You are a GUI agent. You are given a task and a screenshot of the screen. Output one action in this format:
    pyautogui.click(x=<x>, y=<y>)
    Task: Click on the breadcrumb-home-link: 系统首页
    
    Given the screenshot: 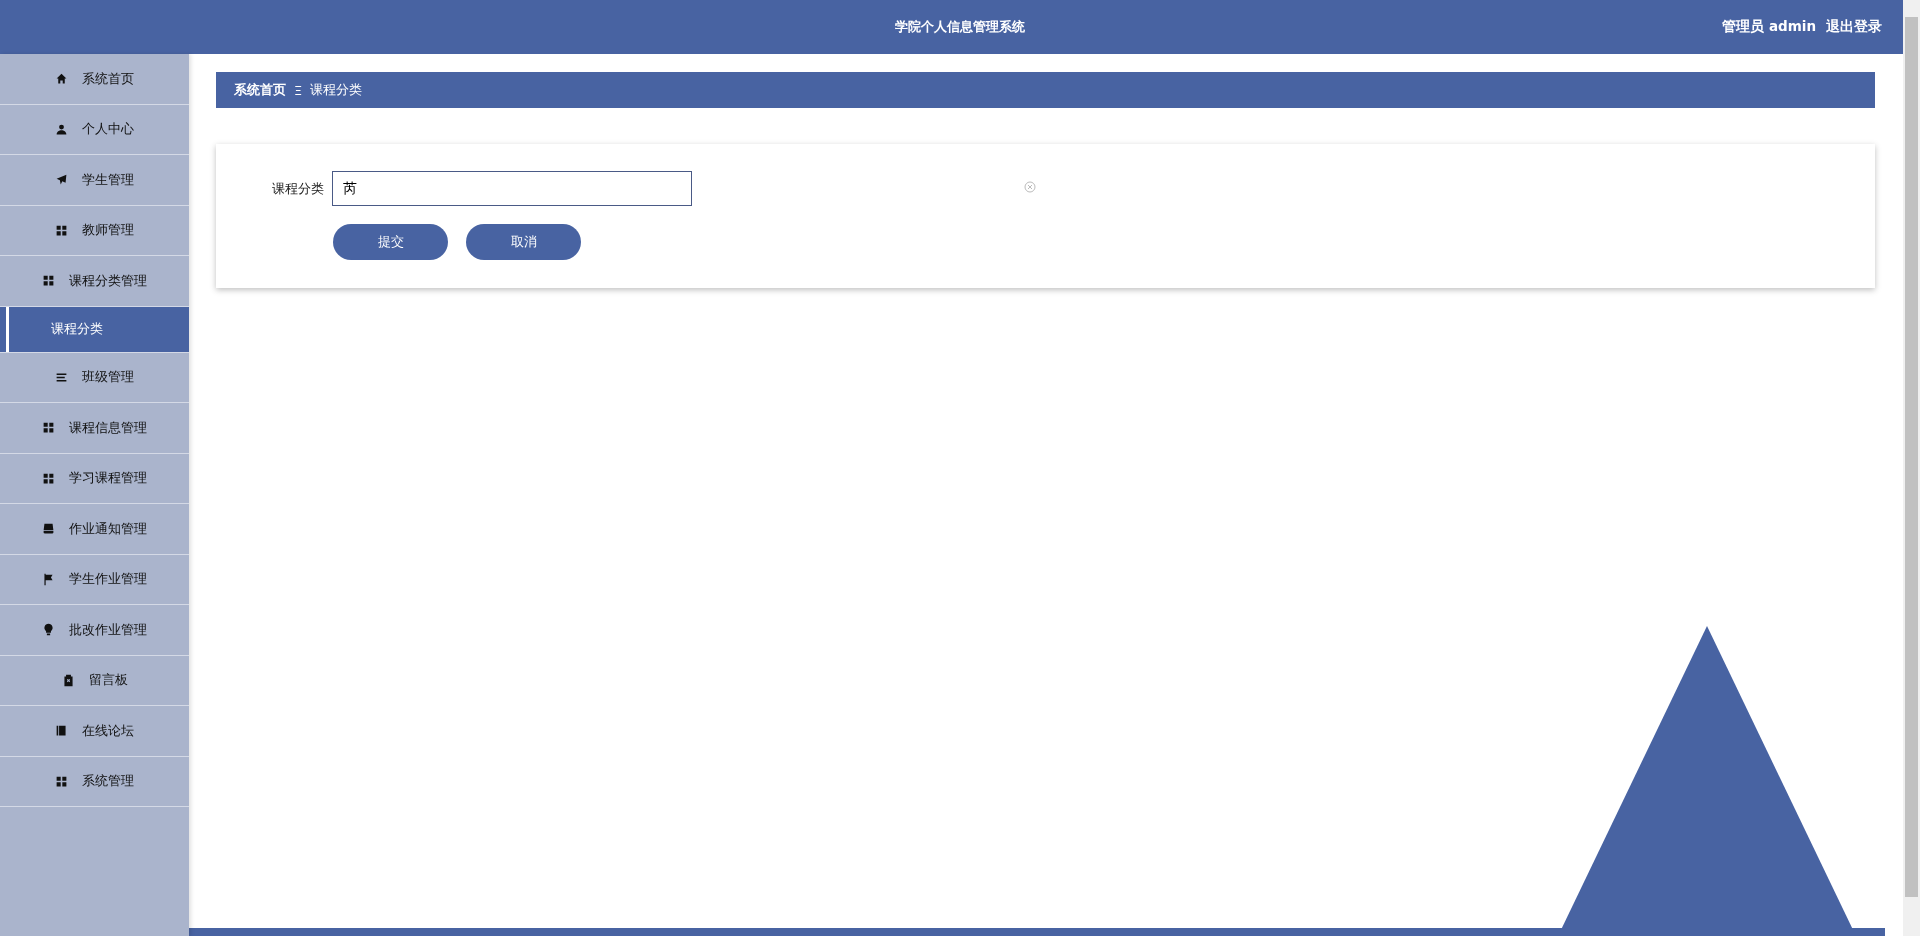 What is the action you would take?
    pyautogui.click(x=260, y=90)
    